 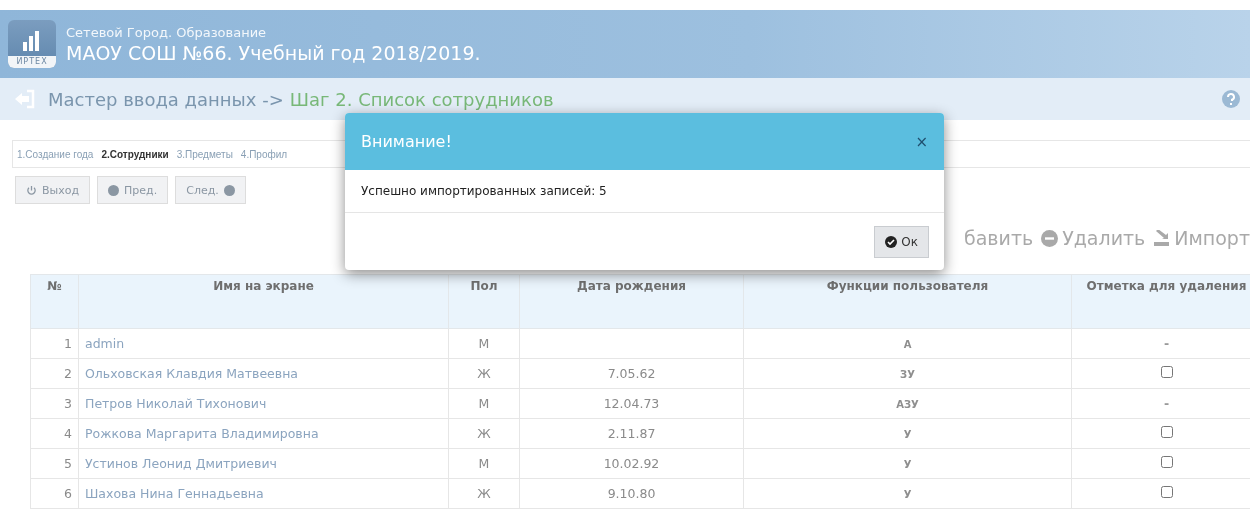 I want to click on column-header: Пол, so click(x=484, y=301).